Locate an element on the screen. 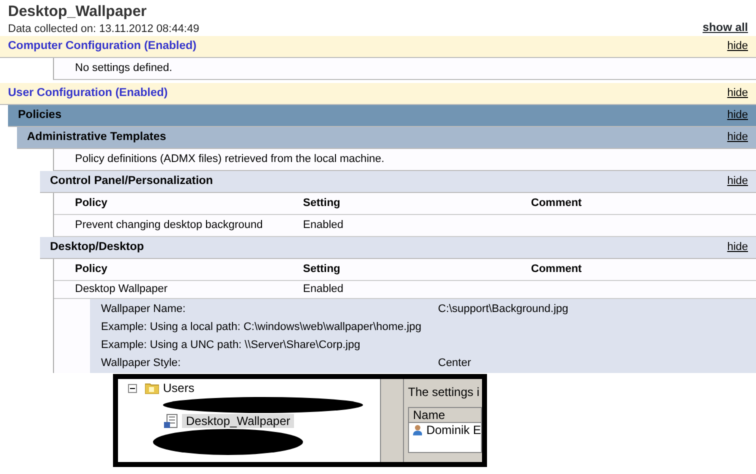 The image size is (756, 474). show-all-link: show all is located at coordinates (729, 29).